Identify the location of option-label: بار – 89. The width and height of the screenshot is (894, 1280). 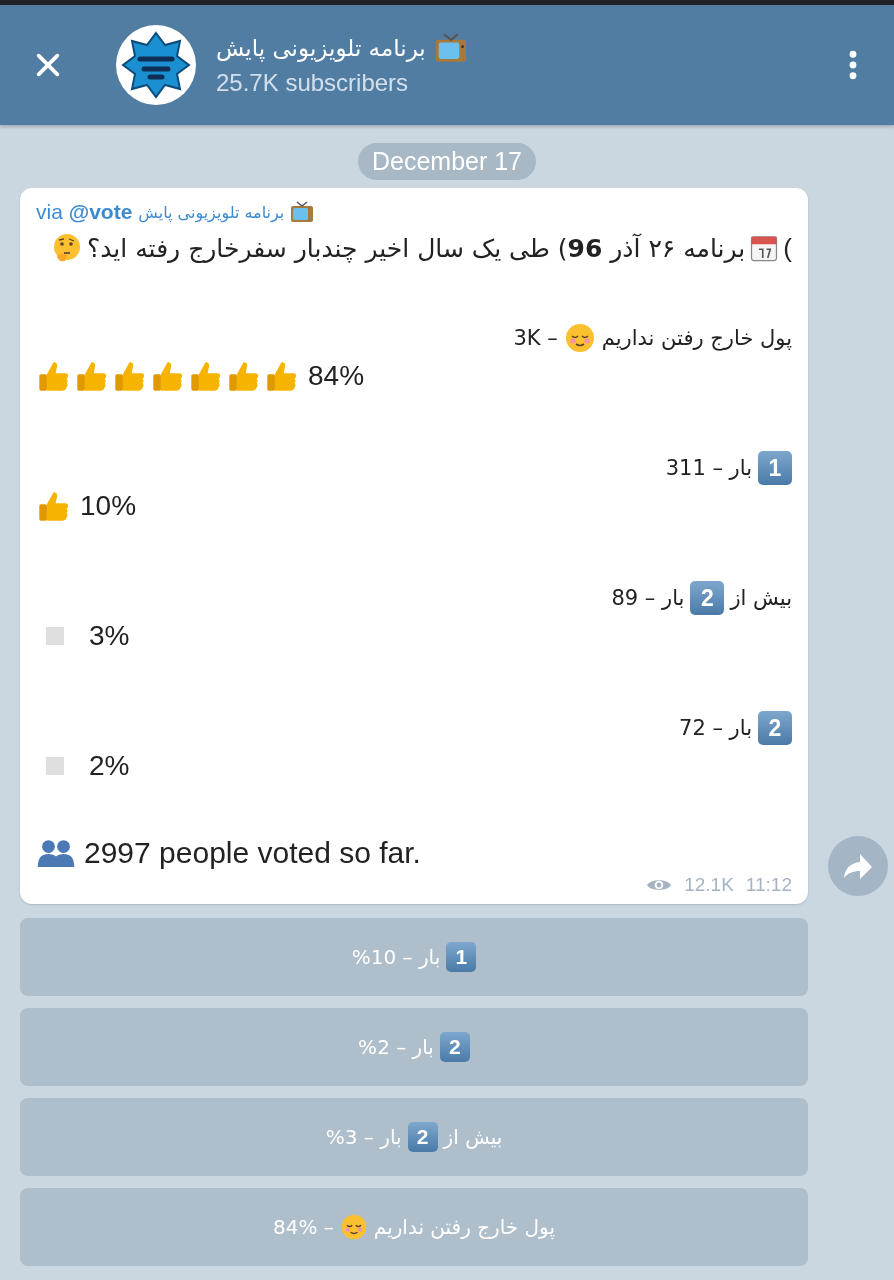
(648, 598).